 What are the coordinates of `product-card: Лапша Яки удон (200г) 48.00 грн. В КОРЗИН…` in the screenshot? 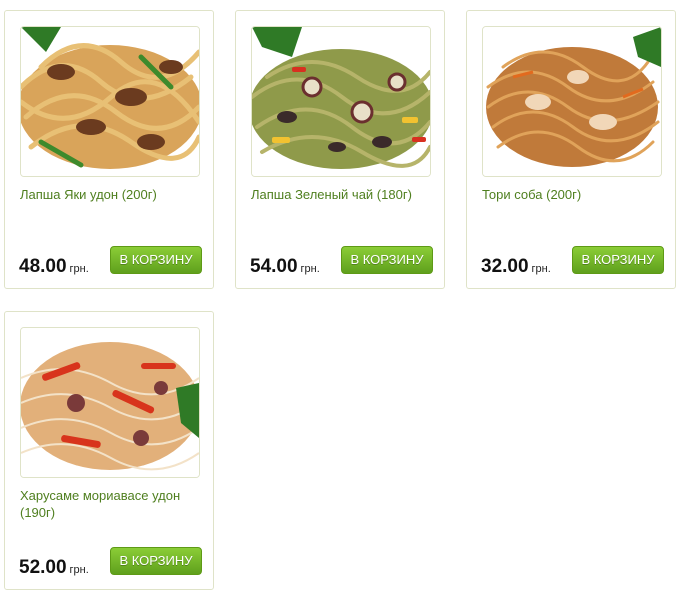 It's located at (109, 149).